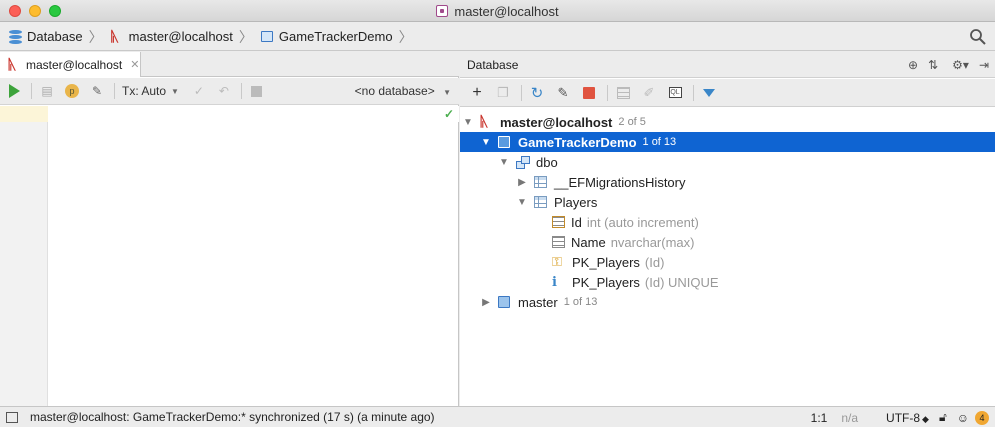 This screenshot has width=995, height=427. I want to click on copy-button: ❐, so click(503, 93).